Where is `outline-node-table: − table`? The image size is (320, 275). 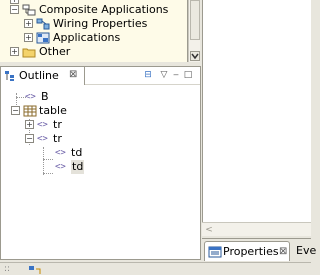
outline-node-table: − table is located at coordinates (61, 111).